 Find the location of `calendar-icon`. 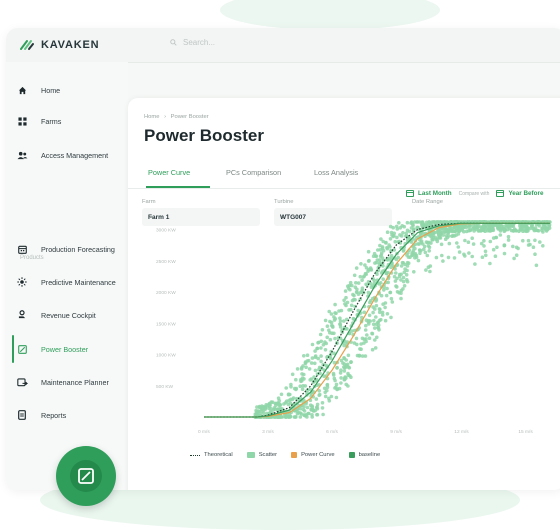

calendar-icon is located at coordinates (410, 193).